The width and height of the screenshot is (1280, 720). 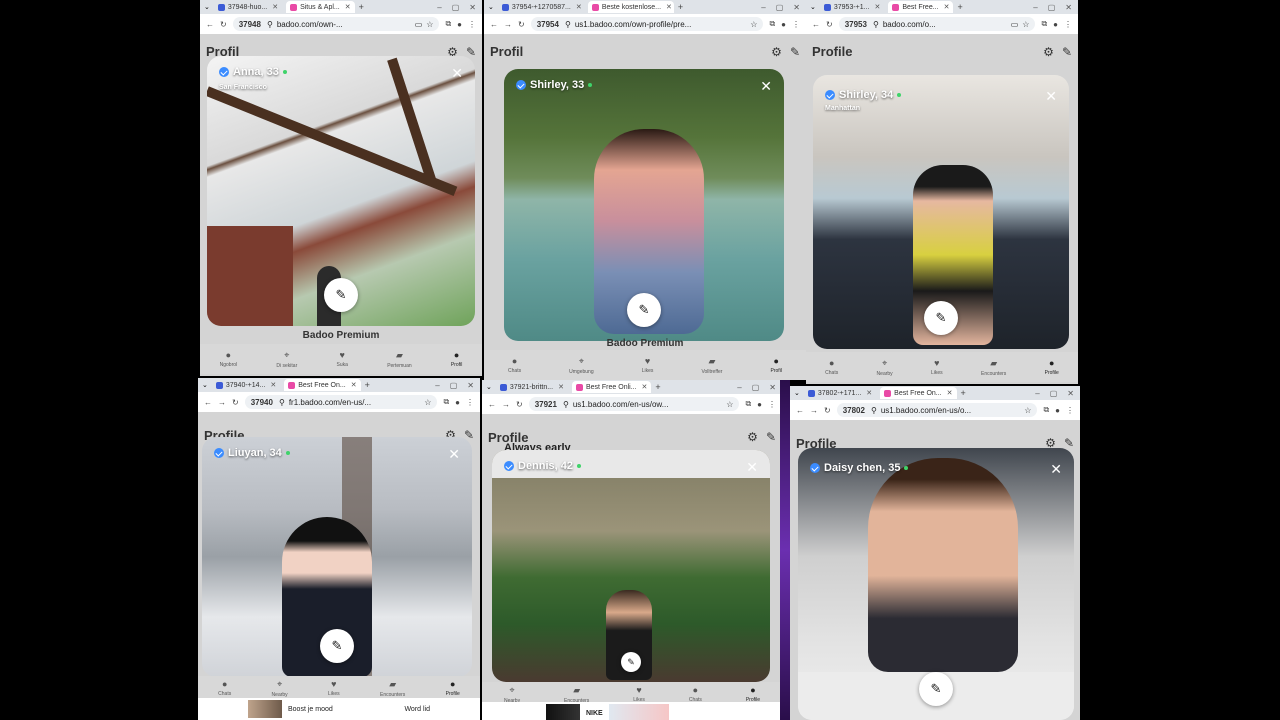 I want to click on address-bar: 37954 ⚲ us1.badoo.com/own-profile/pre... ☆, so click(x=647, y=24).